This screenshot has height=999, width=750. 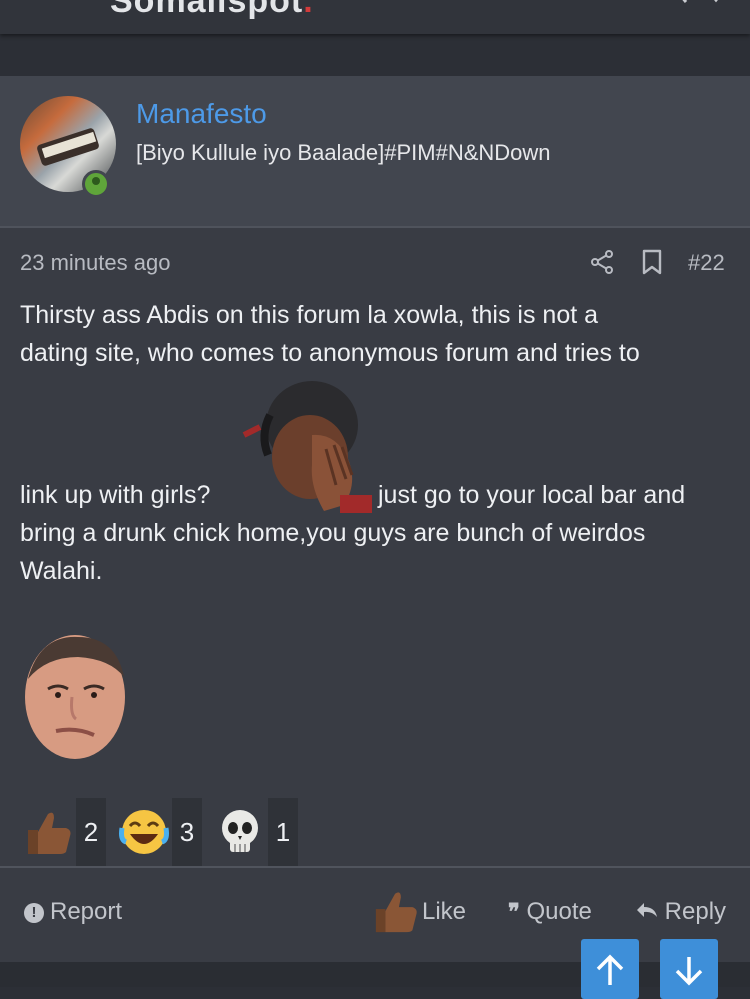 I want to click on reaction-count: 3, so click(x=187, y=833).